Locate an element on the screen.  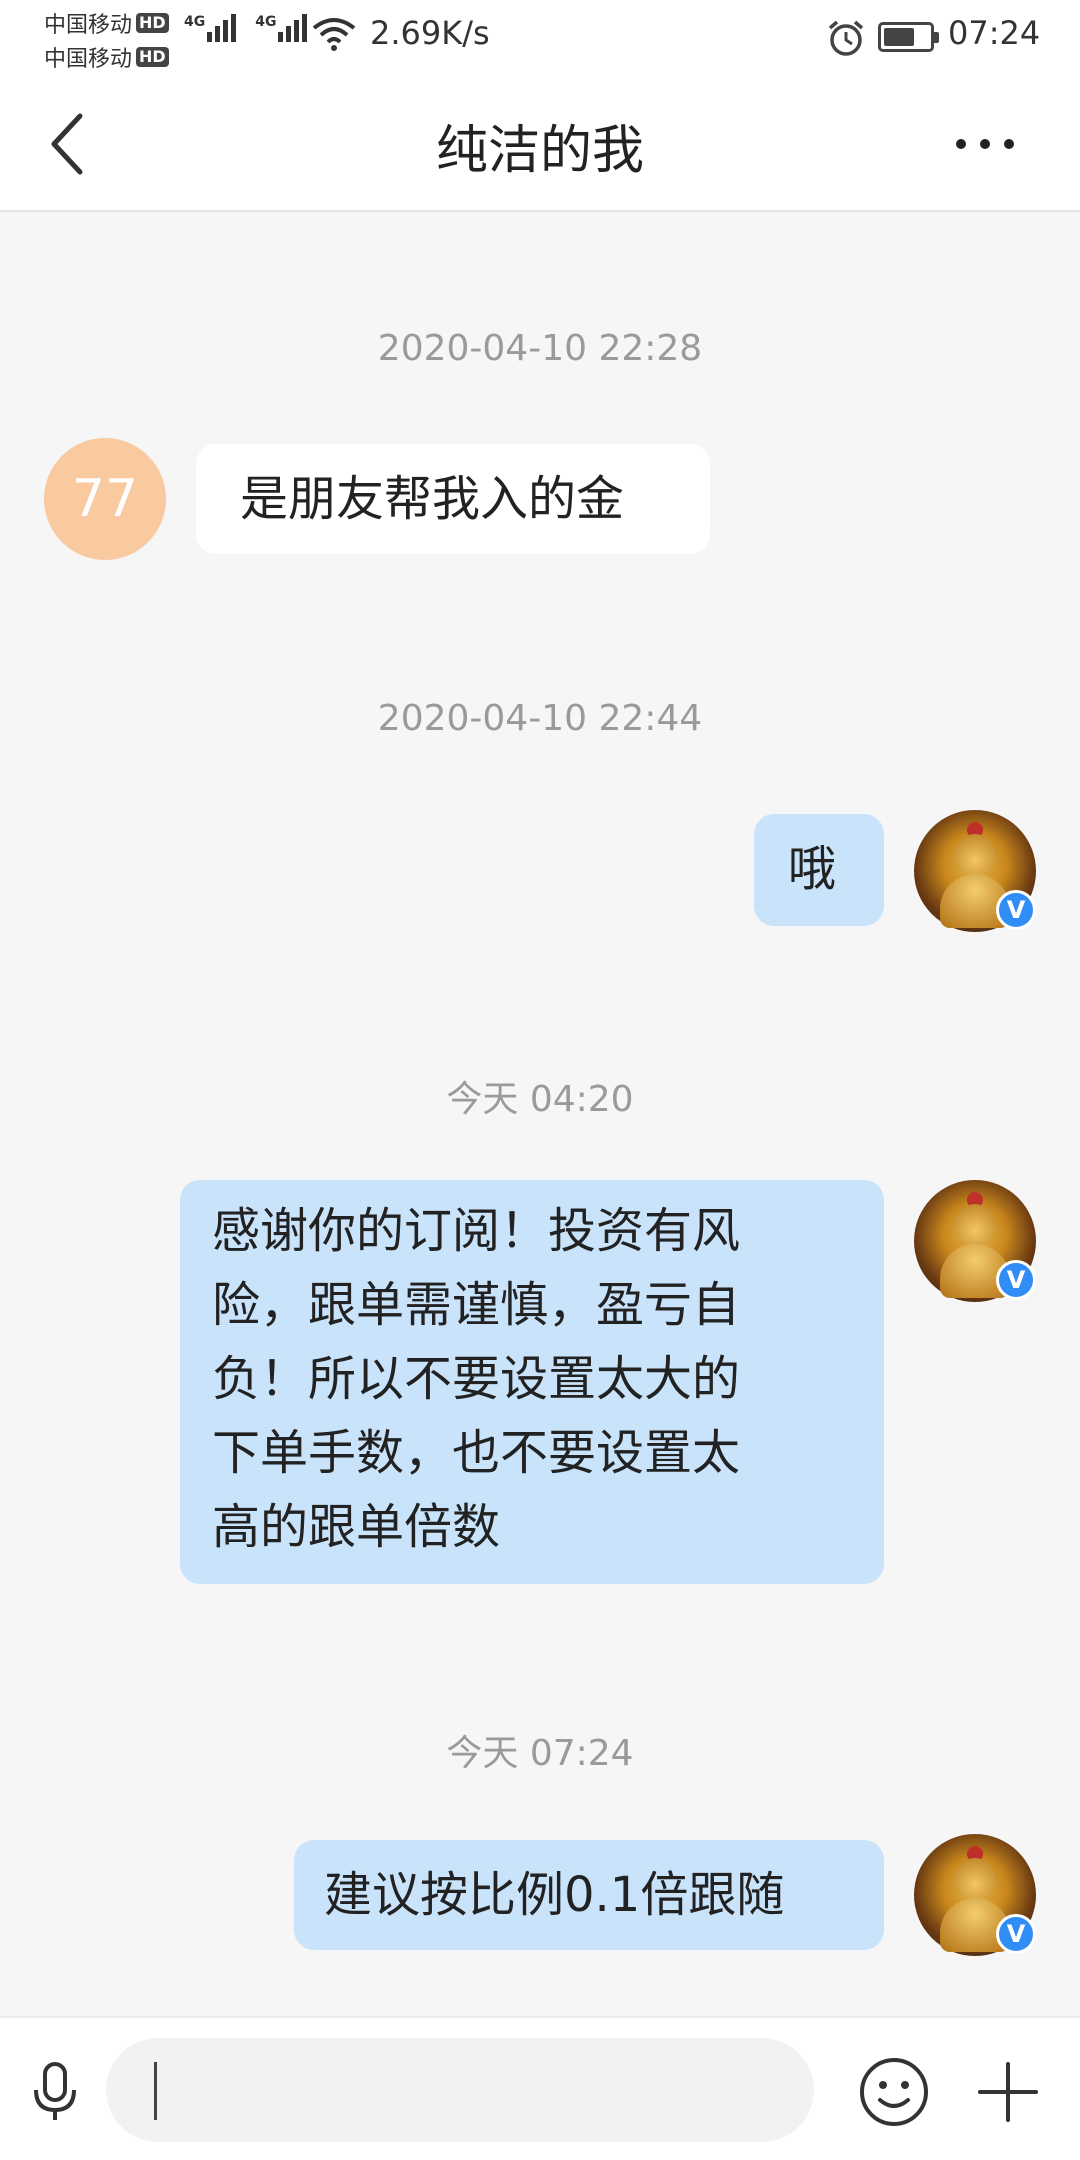
signal-strength-1: 4G is located at coordinates (211, 28).